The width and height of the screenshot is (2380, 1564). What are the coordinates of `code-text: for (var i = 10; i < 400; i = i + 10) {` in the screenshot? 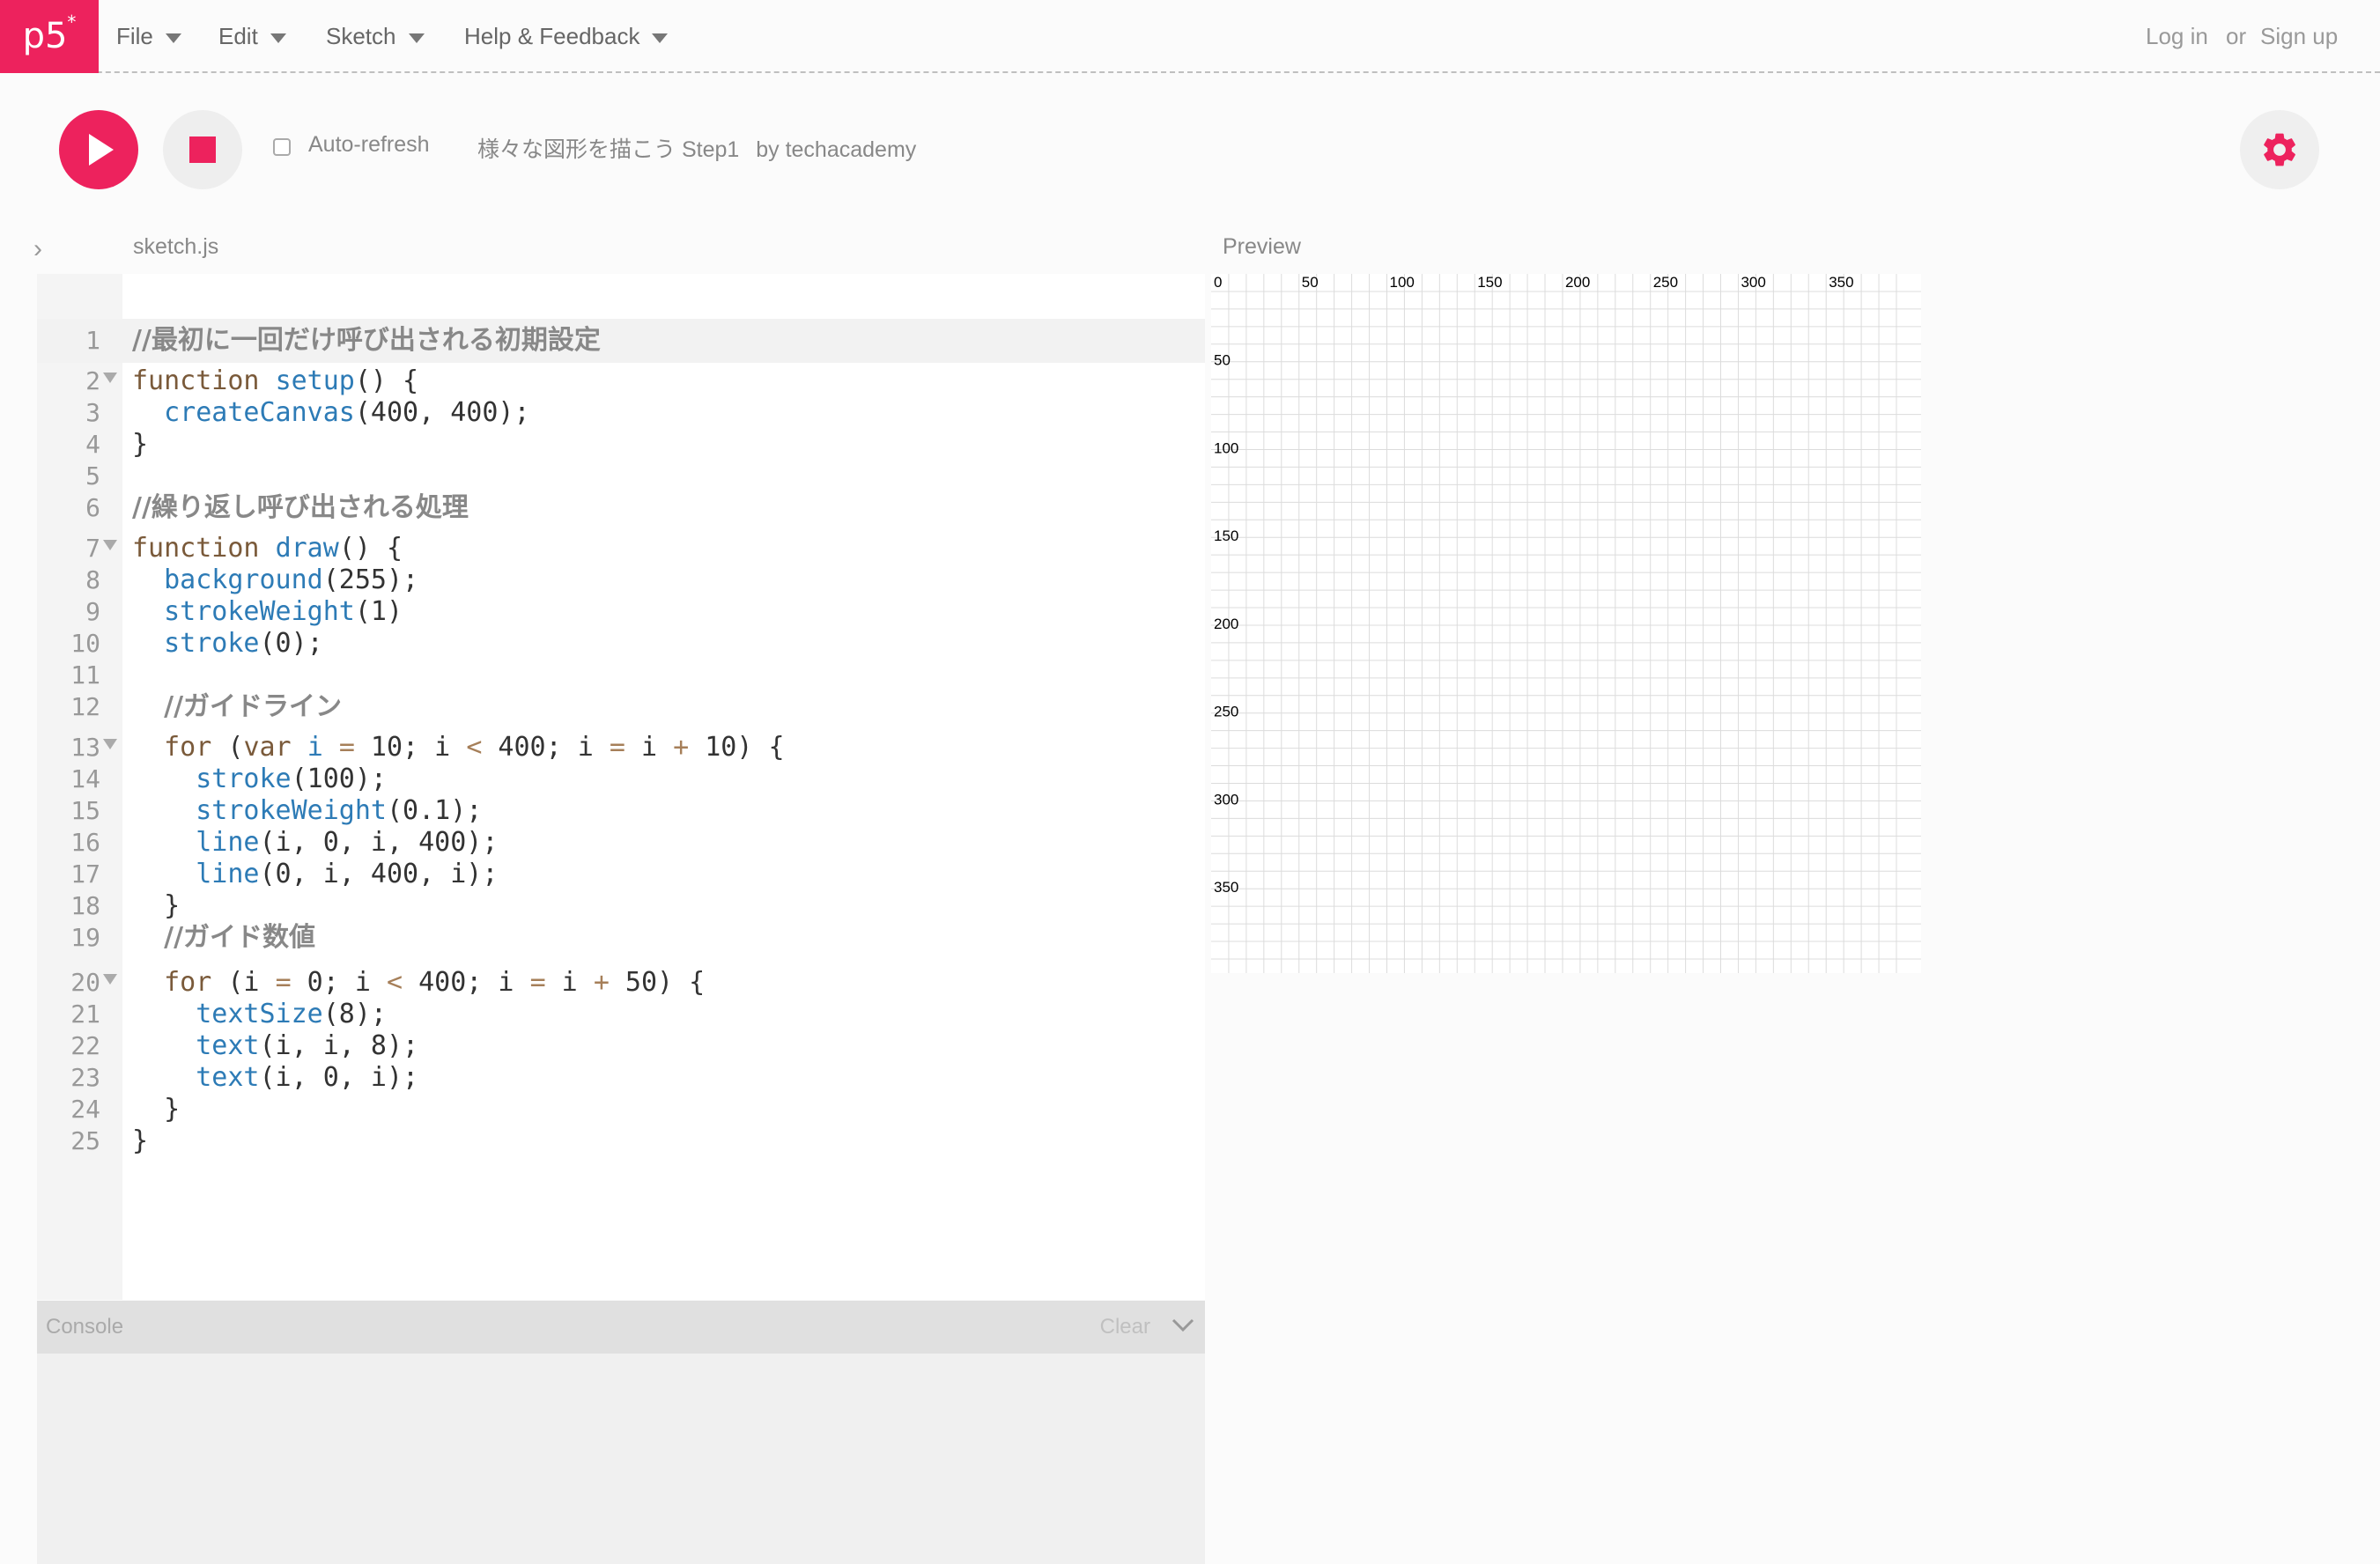 It's located at (458, 748).